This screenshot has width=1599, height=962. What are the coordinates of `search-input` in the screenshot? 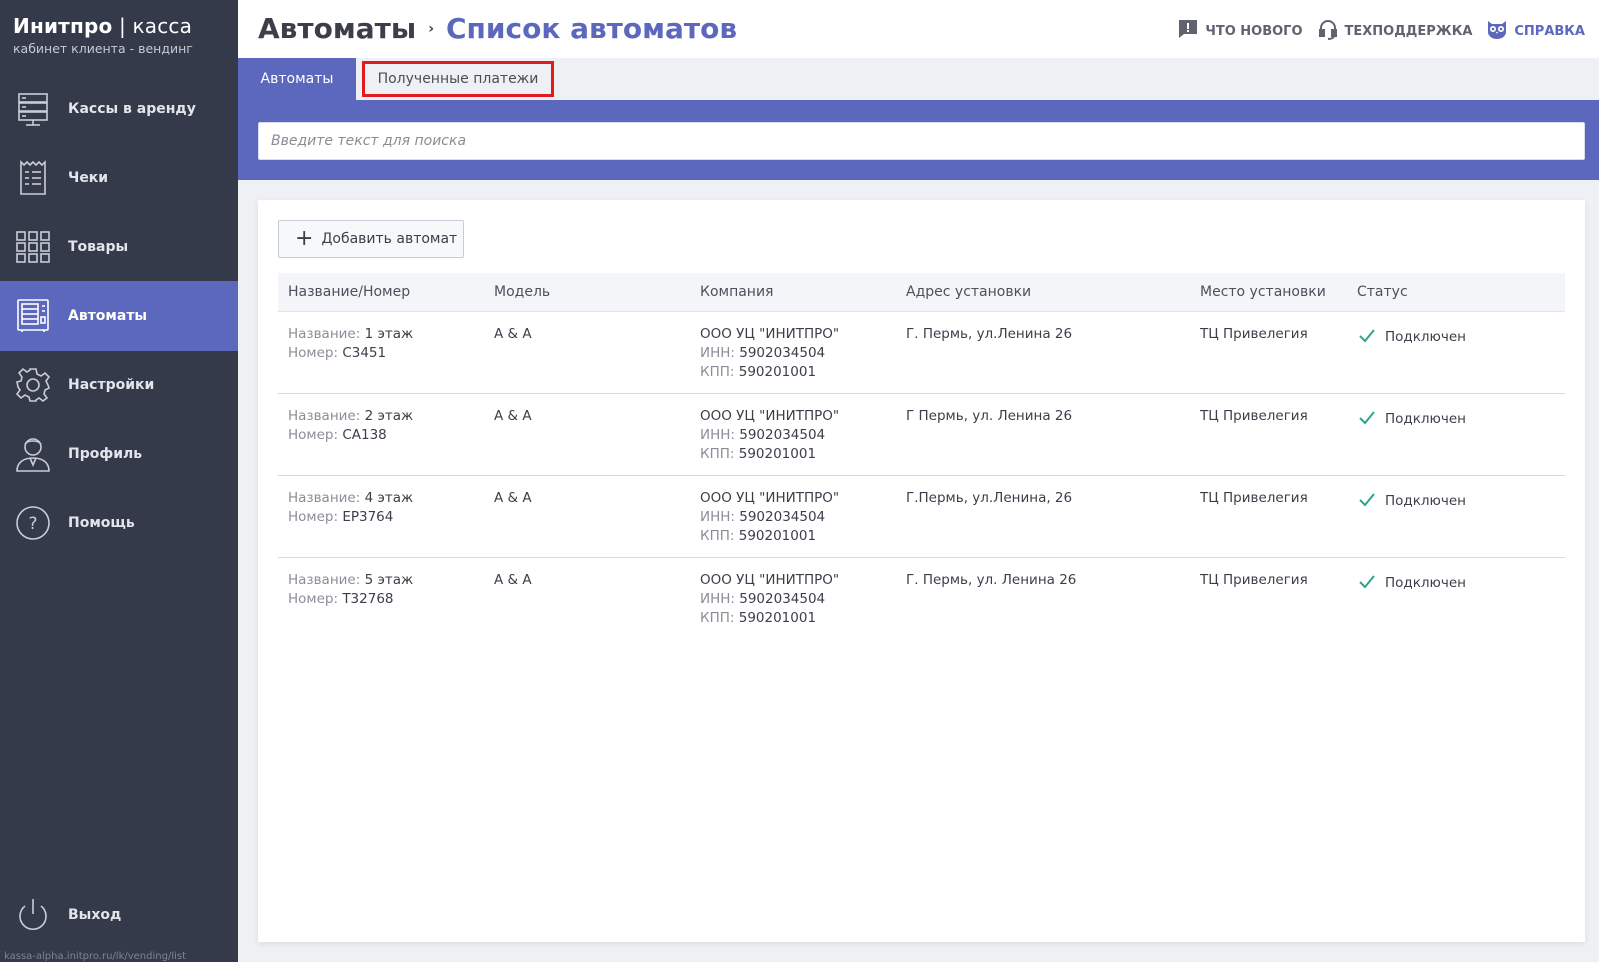 It's located at (921, 141).